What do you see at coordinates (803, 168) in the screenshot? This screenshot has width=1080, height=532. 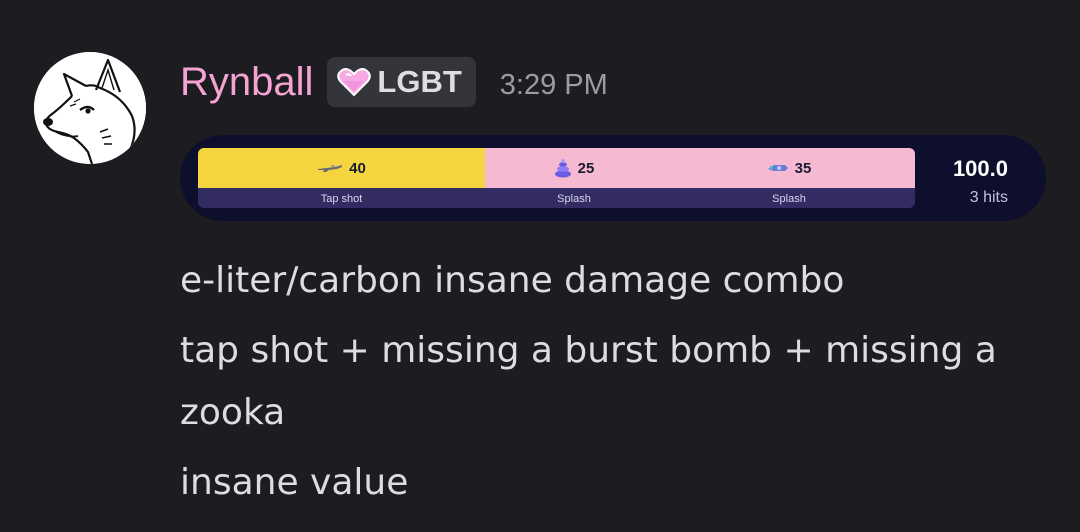 I see `segment-value: 35` at bounding box center [803, 168].